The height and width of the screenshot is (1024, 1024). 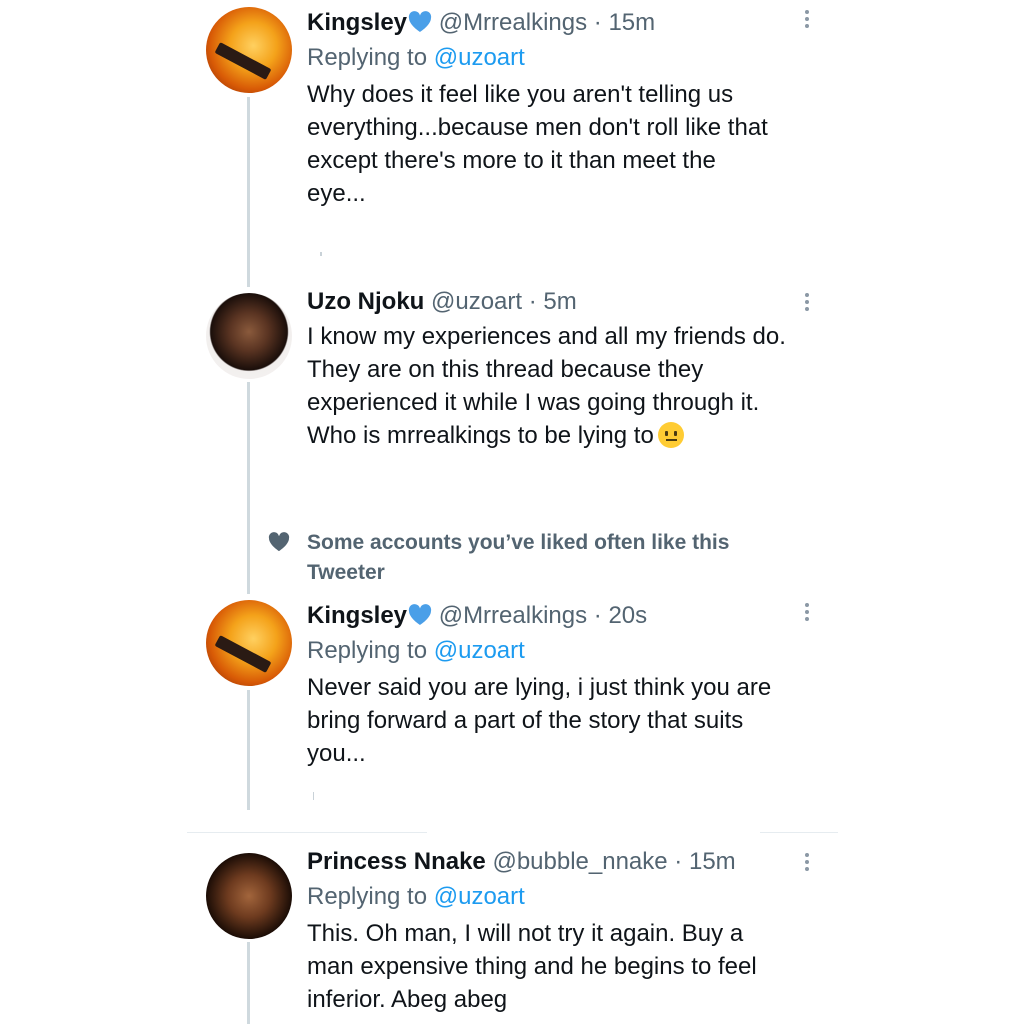 What do you see at coordinates (559, 301) in the screenshot?
I see `timestamp: 5m` at bounding box center [559, 301].